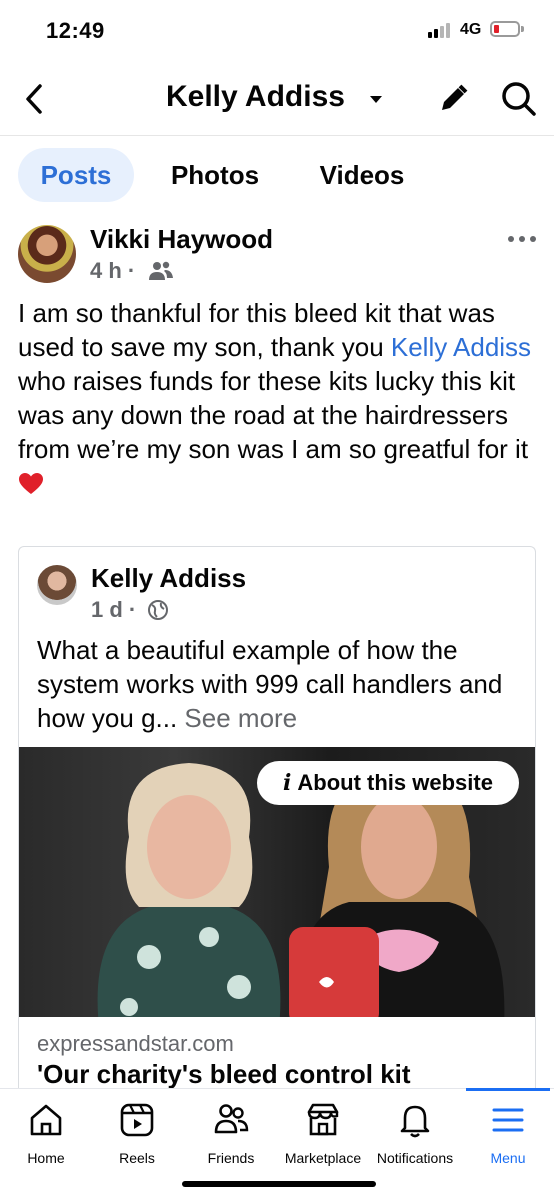 The height and width of the screenshot is (1200, 554). What do you see at coordinates (461, 347) in the screenshot?
I see `mention-link: Kelly Addiss` at bounding box center [461, 347].